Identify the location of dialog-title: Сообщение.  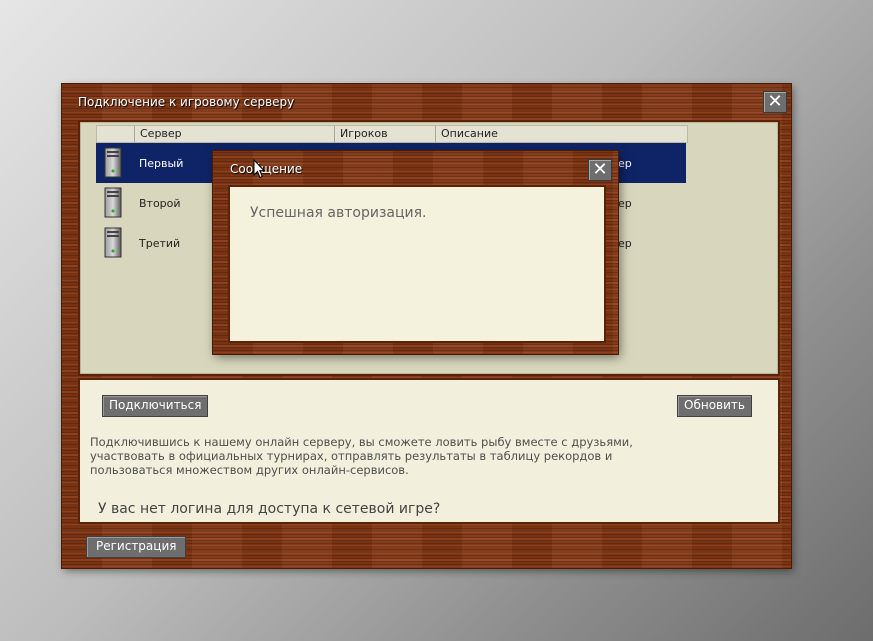
(266, 169).